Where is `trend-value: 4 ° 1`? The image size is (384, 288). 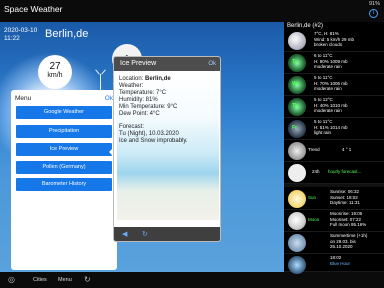 trend-value: 4 ° 1 is located at coordinates (347, 149).